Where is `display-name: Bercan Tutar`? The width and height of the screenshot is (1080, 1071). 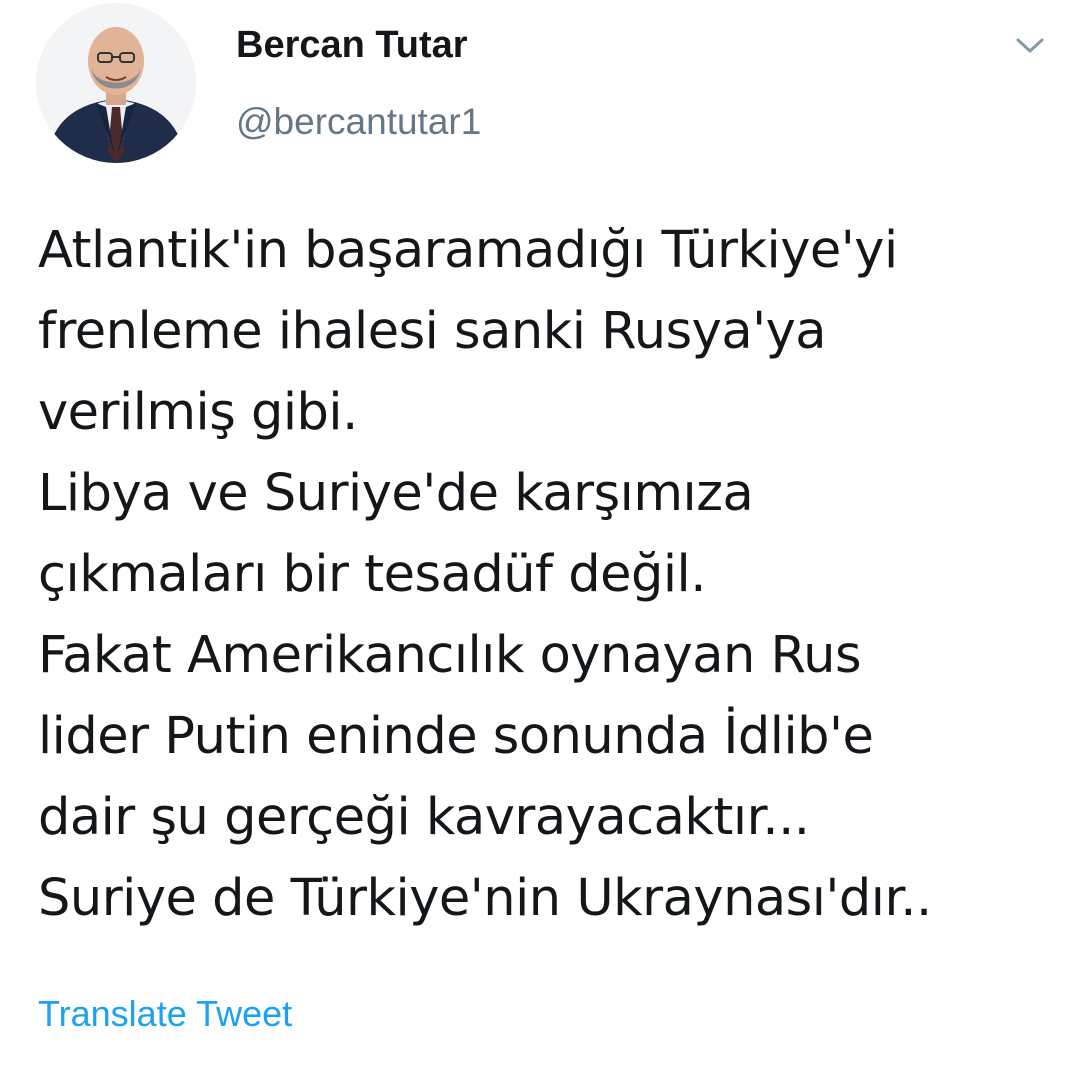 display-name: Bercan Tutar is located at coordinates (352, 45).